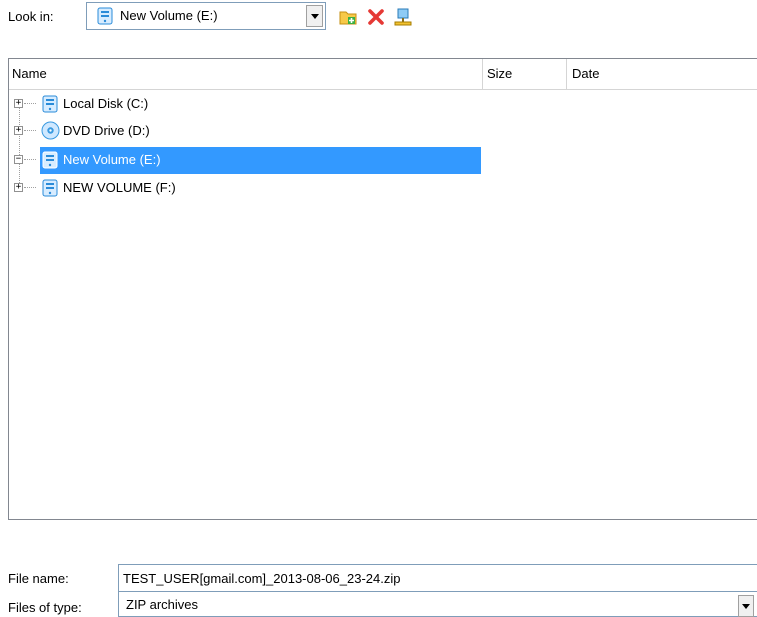  I want to click on tree-item-label: DVD Drive (D:), so click(106, 130).